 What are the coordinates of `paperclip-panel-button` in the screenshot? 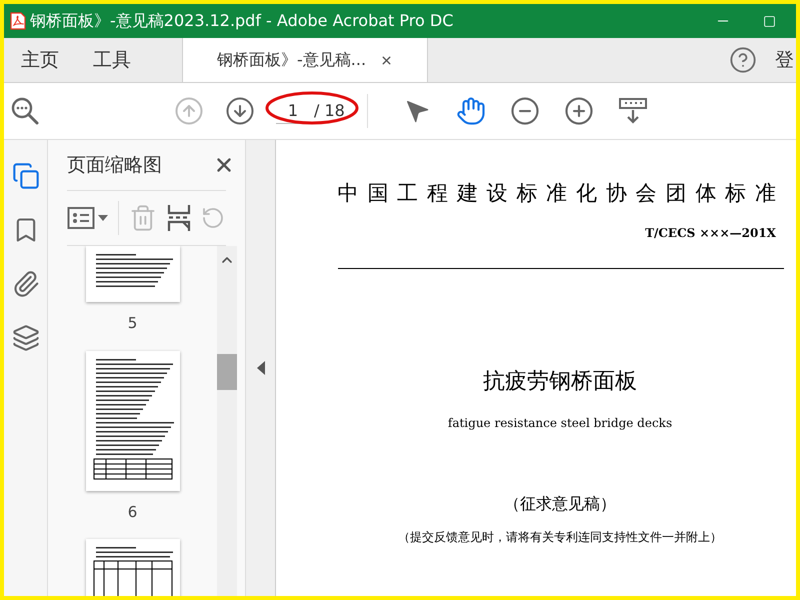 It's located at (26, 284).